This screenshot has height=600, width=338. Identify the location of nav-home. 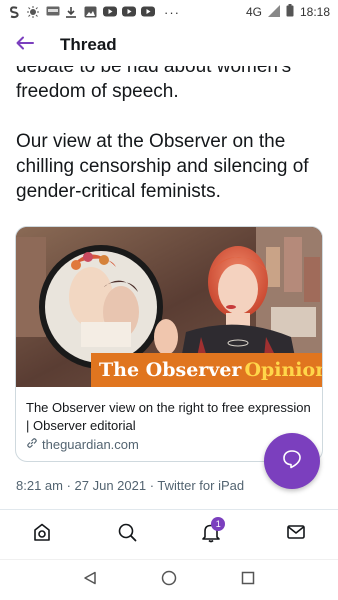
(42, 535).